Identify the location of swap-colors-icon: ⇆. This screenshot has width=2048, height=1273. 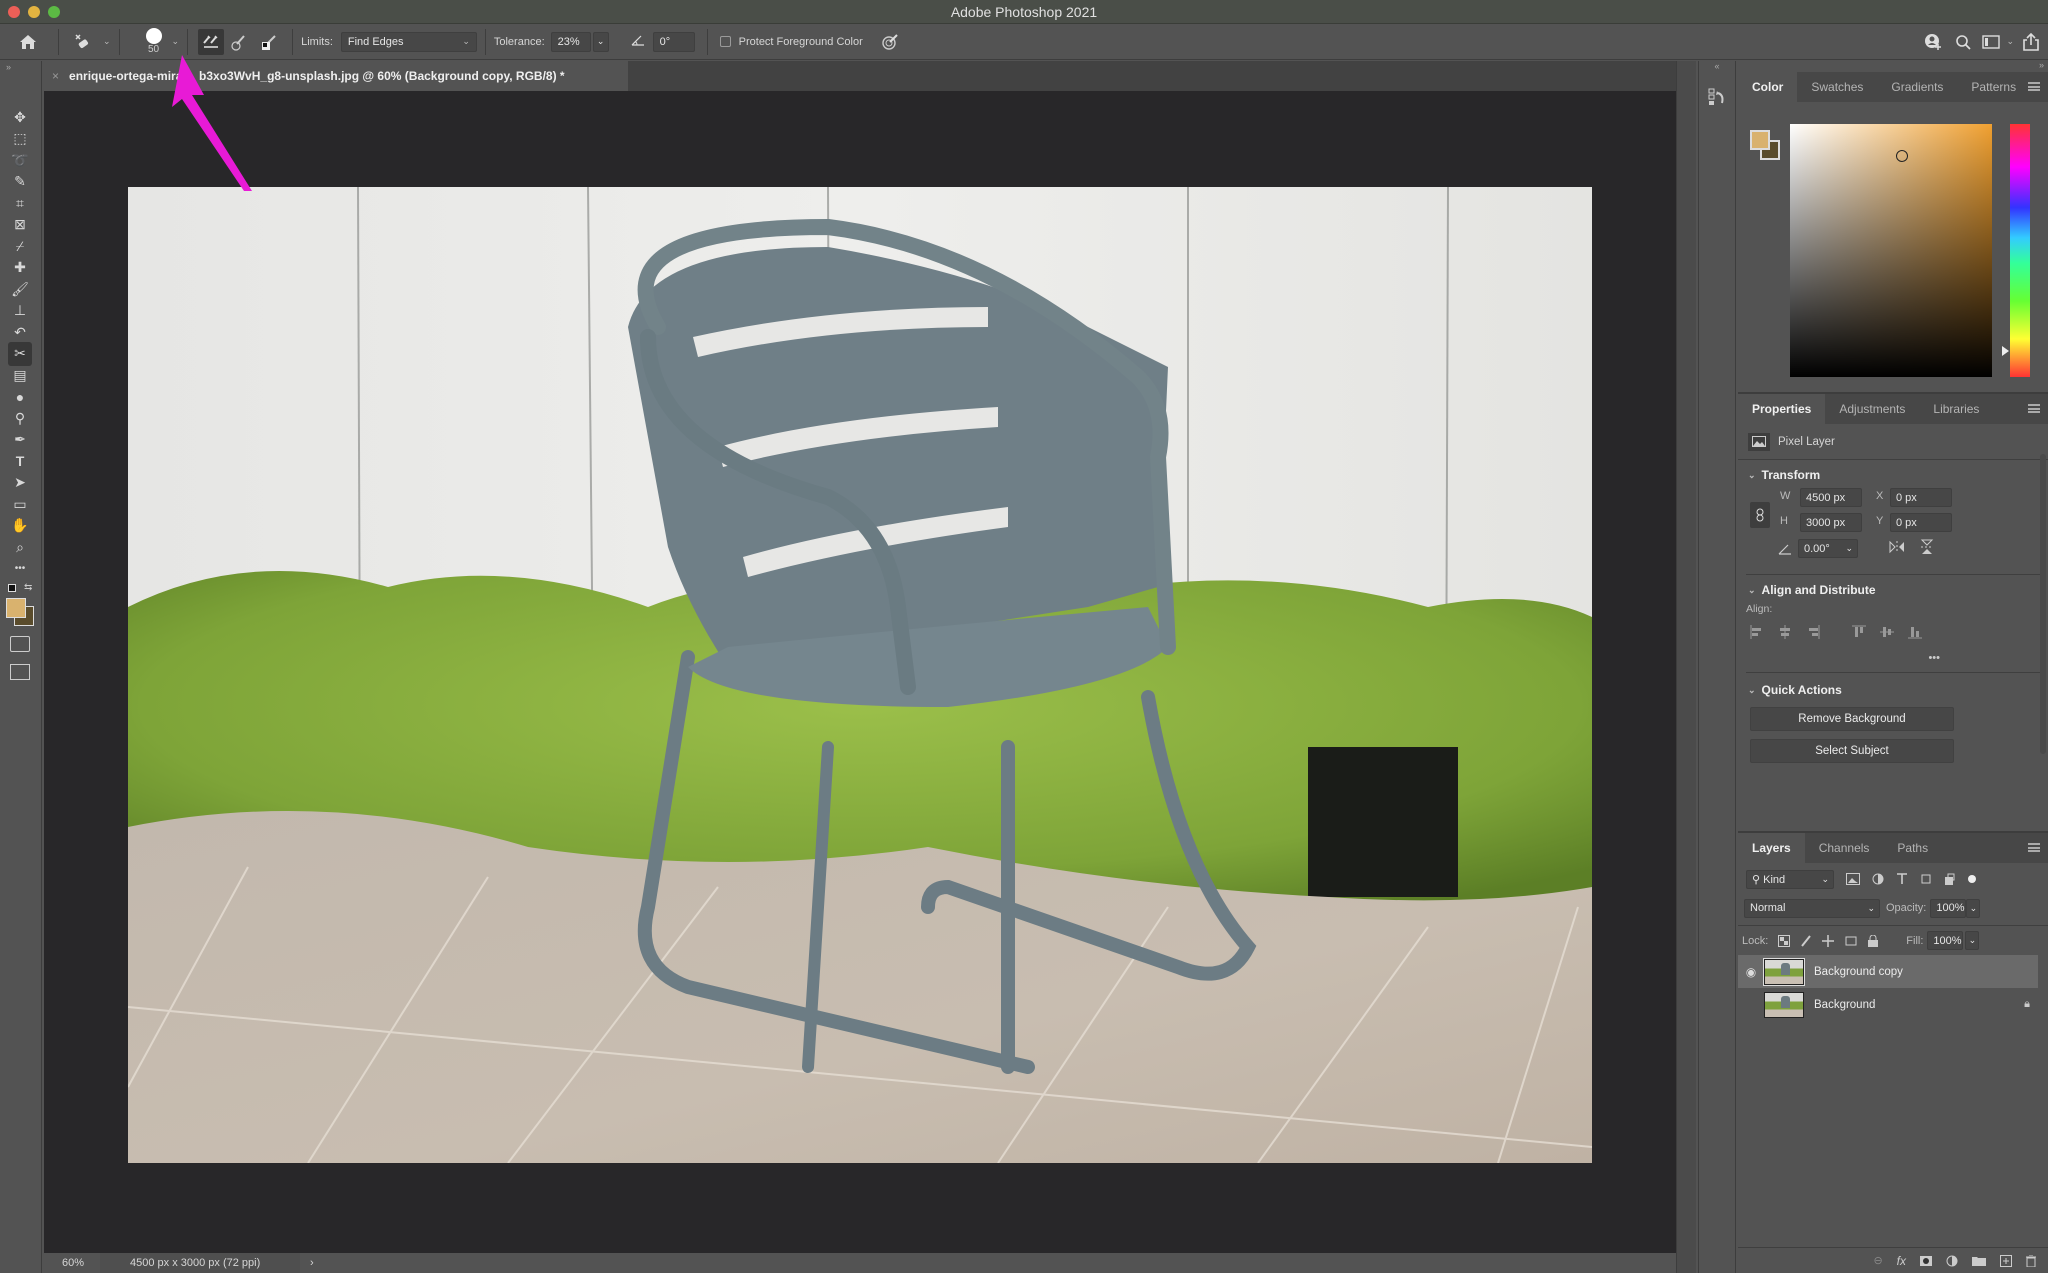
(28, 587).